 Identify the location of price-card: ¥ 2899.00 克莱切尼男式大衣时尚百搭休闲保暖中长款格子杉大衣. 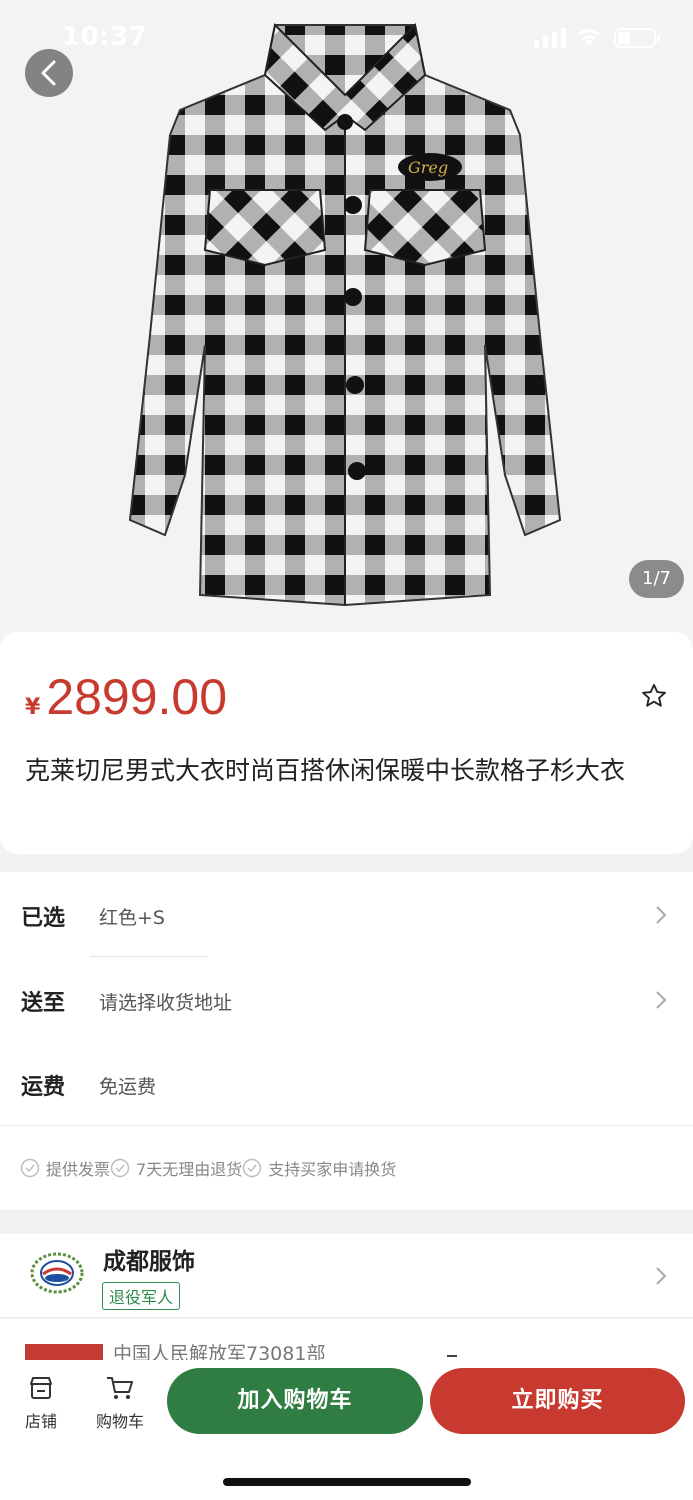
(346, 743).